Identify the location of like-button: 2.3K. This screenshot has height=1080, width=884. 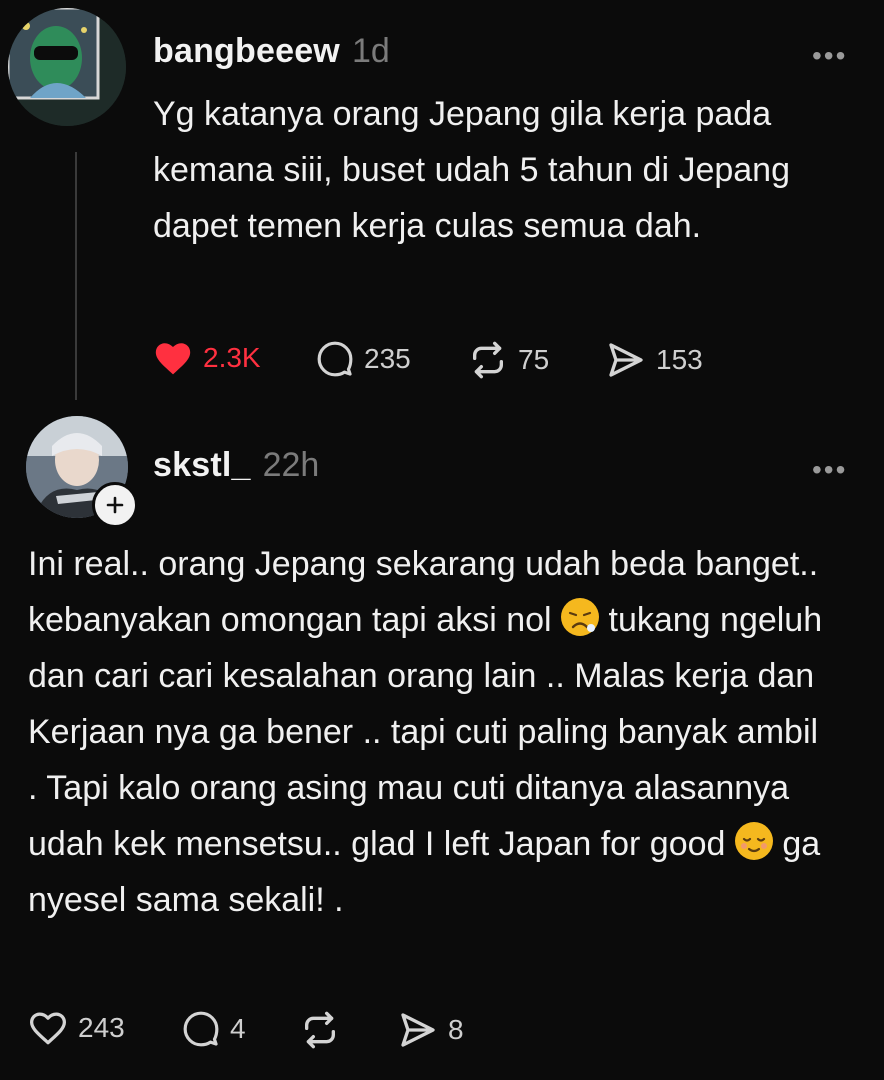
(207, 358).